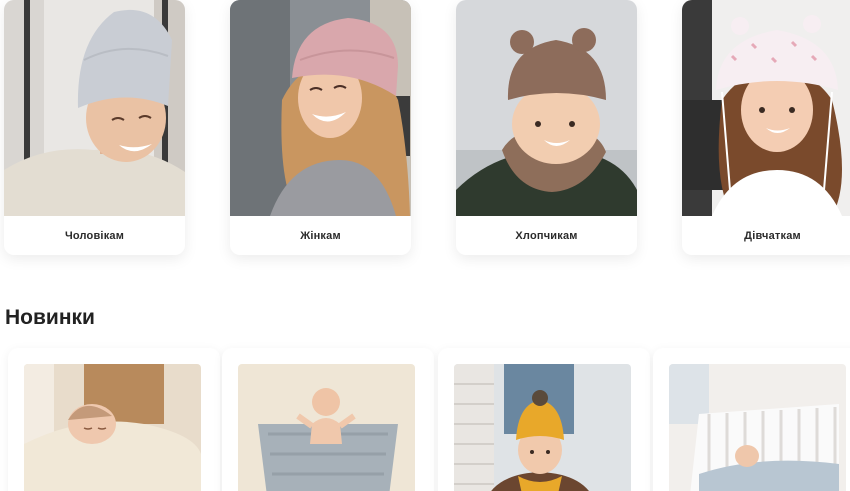 The image size is (850, 491). Describe the element at coordinates (320, 108) in the screenshot. I see `category-photo-women` at that location.